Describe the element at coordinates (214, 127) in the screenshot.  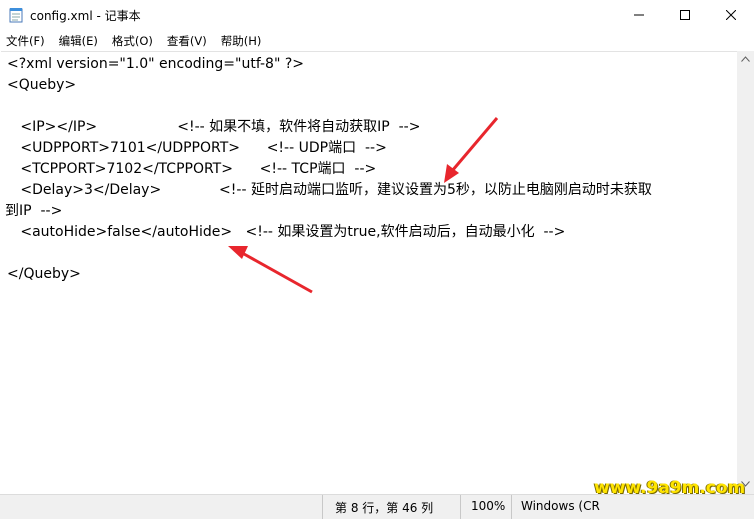
I see `editor-line: <IP></IP> <!-- 如果不填，软件将自动获取IP -->` at that location.